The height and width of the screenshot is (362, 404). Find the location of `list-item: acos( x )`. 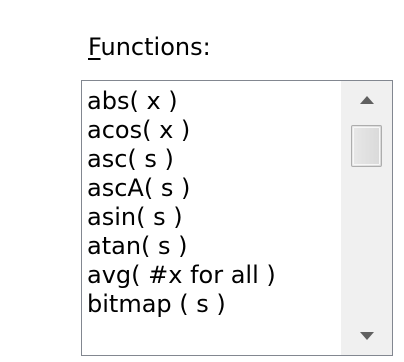

list-item: acos( x ) is located at coordinates (207, 130).